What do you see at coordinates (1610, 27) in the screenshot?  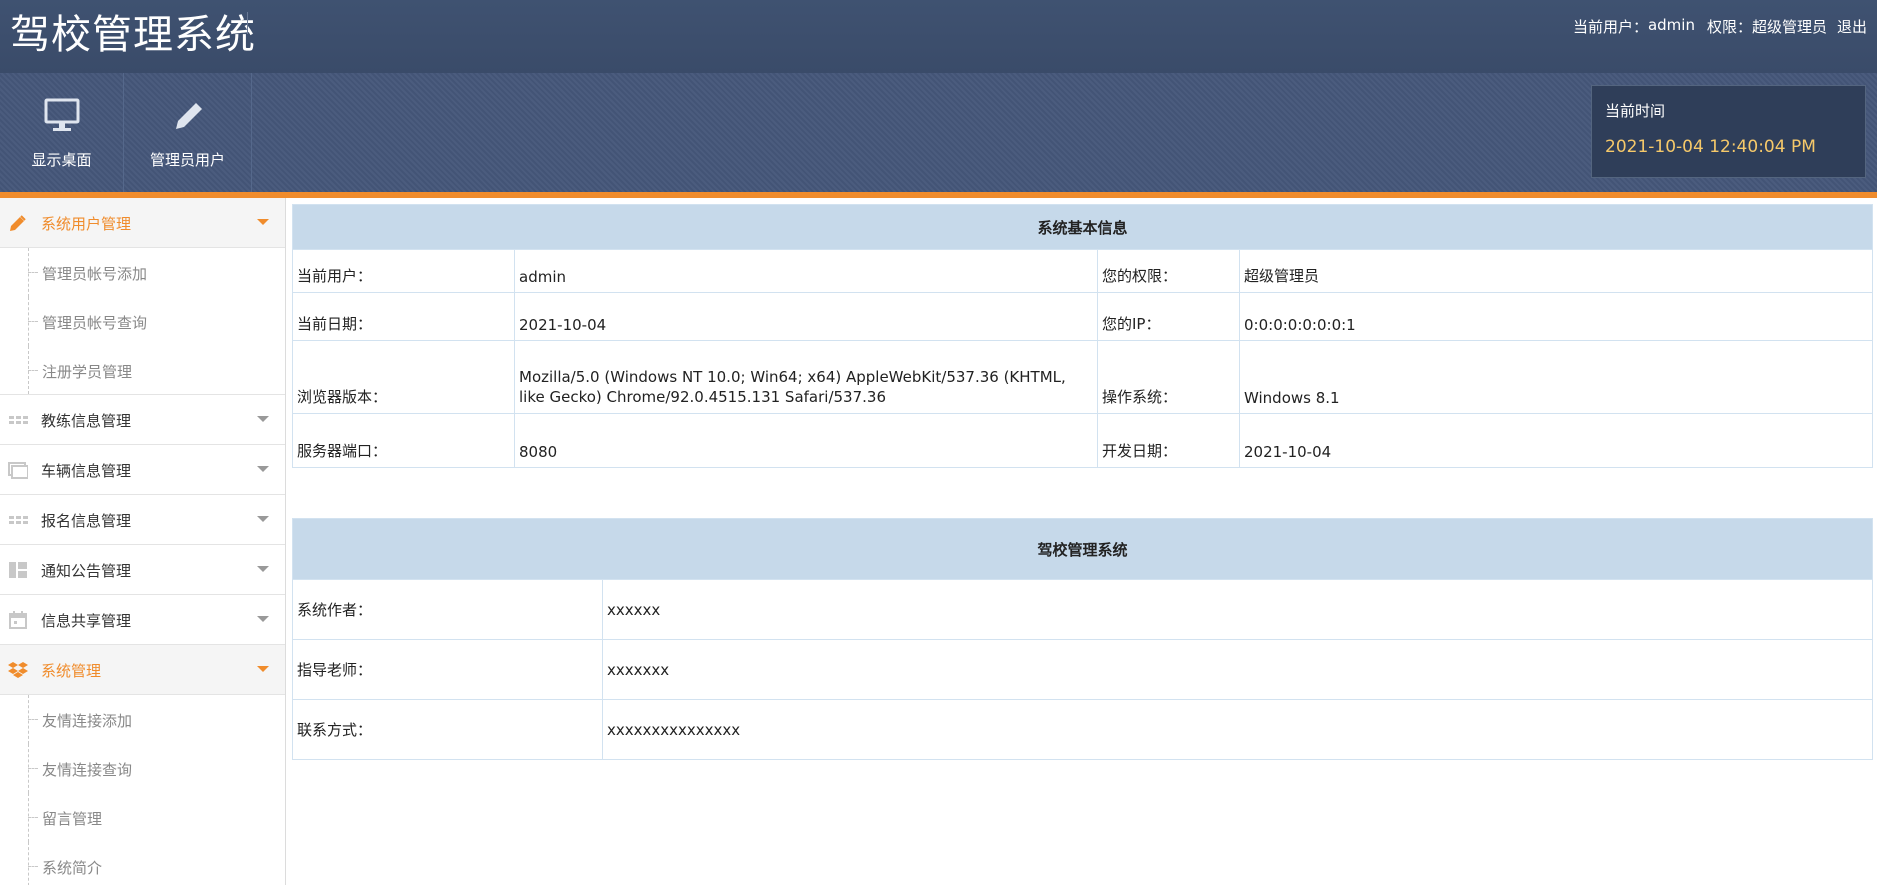 I see `current-user-label: 当前用户：` at bounding box center [1610, 27].